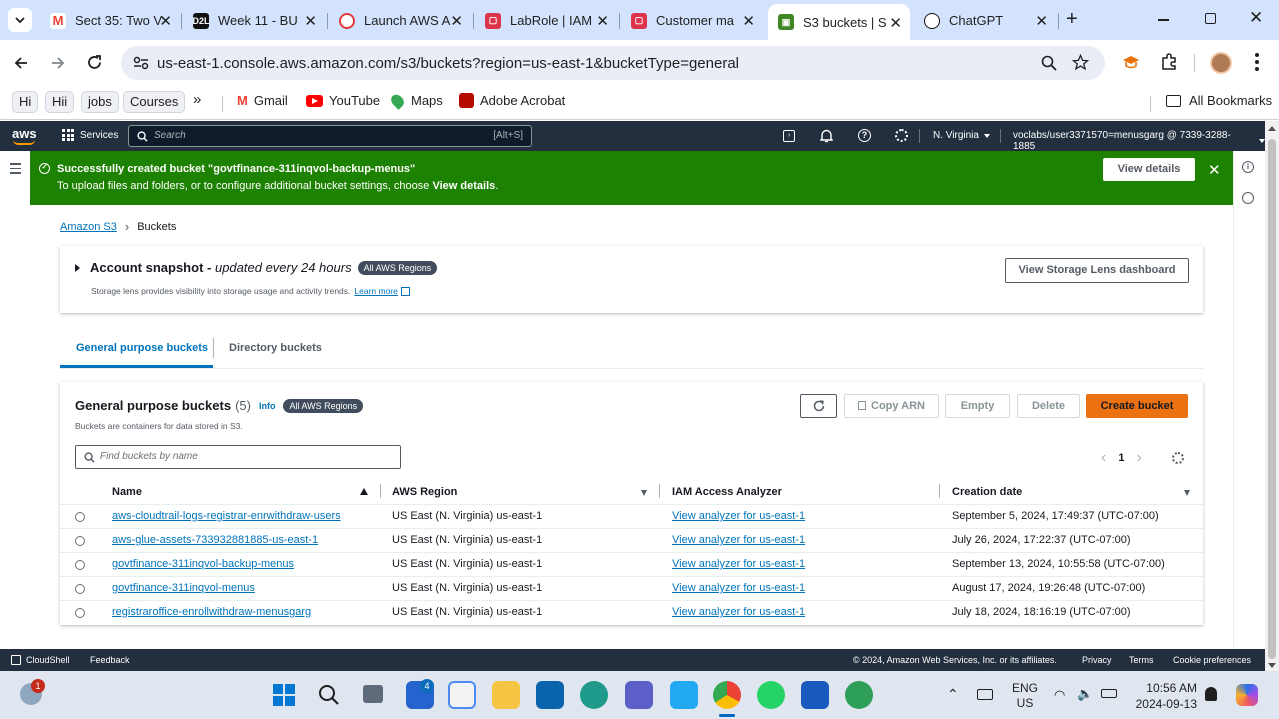 The width and height of the screenshot is (1279, 719). What do you see at coordinates (512, 100) in the screenshot?
I see `bookmark-adobe-acrobat: Adobe Acrobat` at bounding box center [512, 100].